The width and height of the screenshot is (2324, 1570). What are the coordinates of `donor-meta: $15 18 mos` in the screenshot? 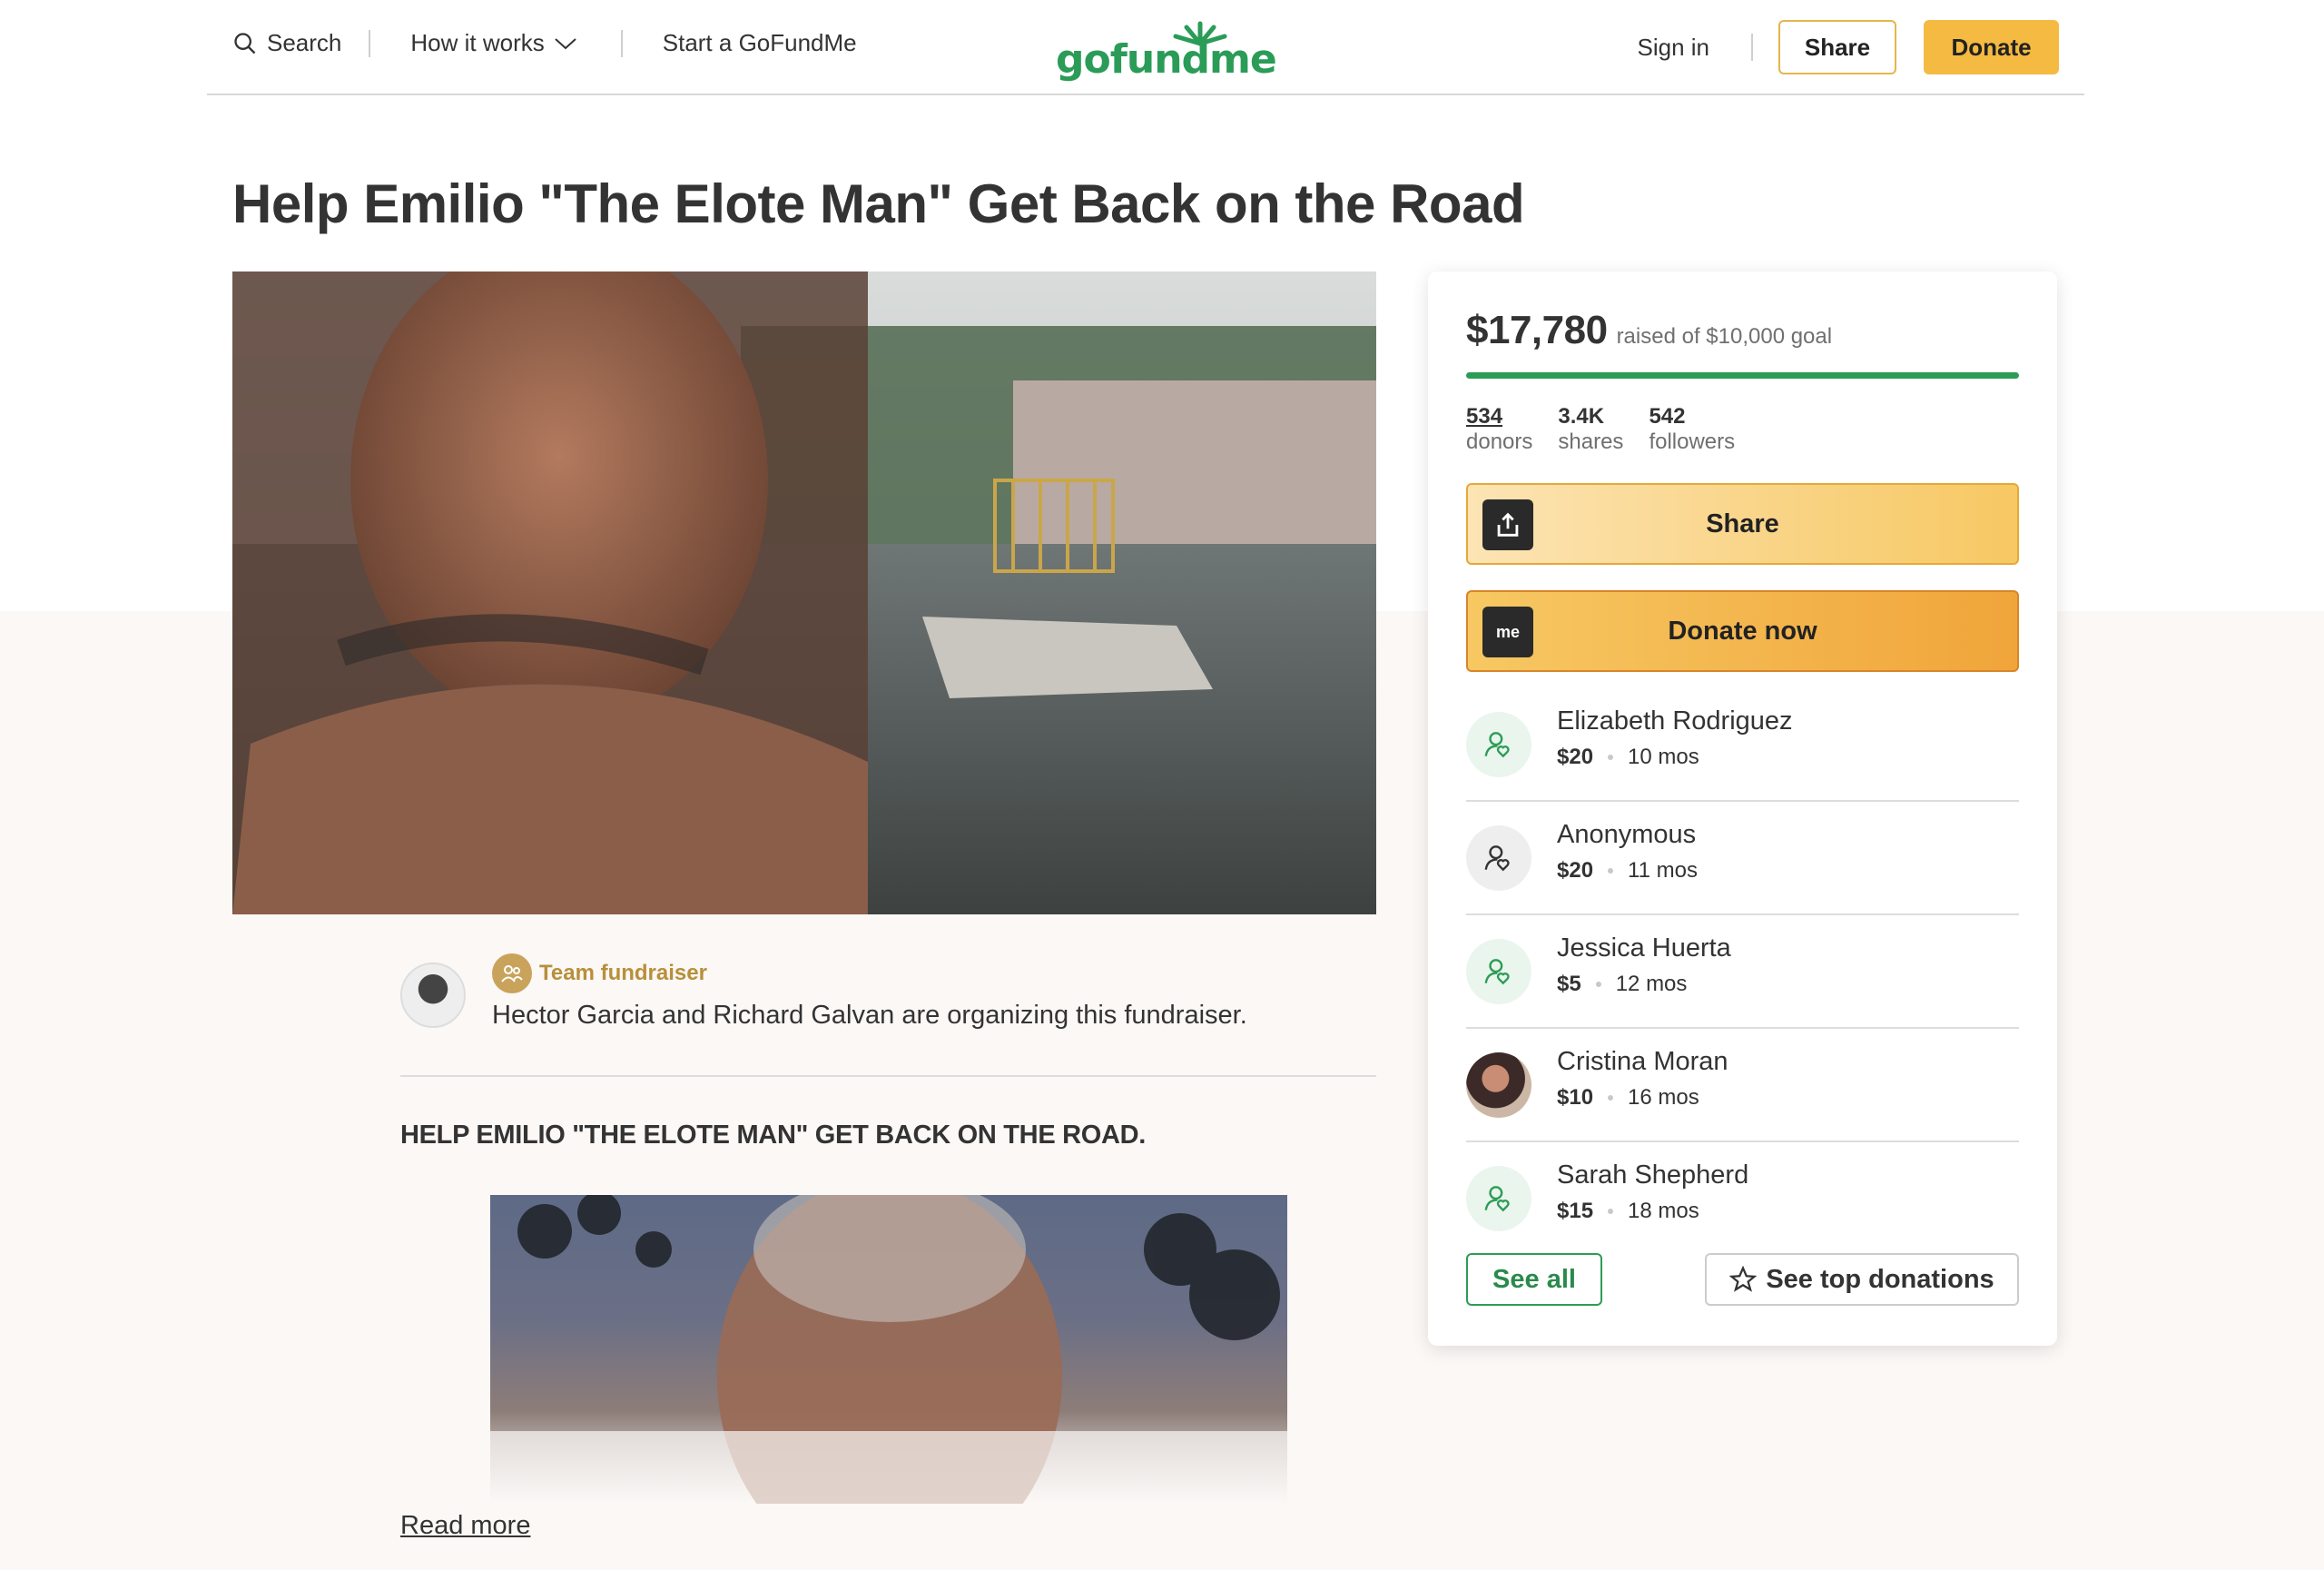 It's located at (1628, 1212).